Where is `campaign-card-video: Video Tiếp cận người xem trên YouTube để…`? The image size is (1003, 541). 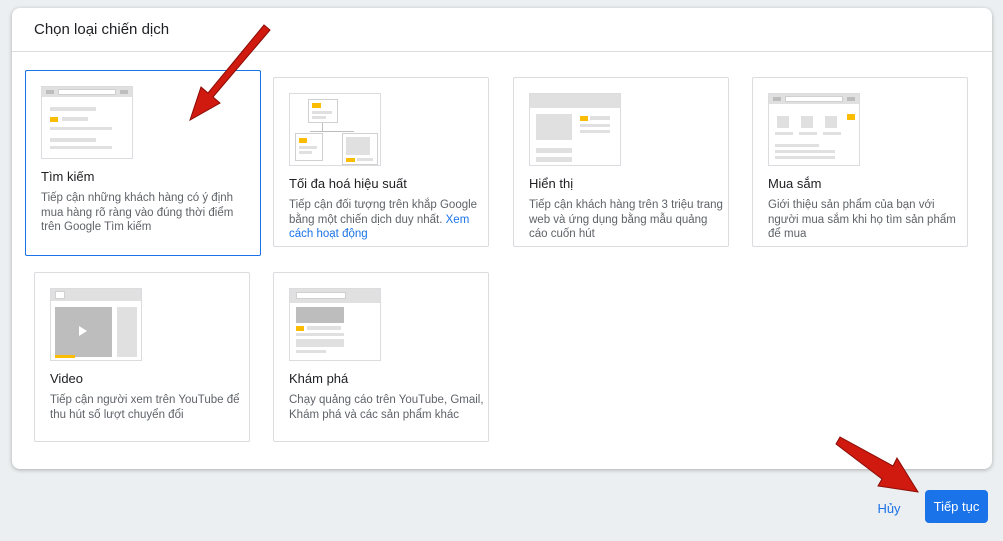 campaign-card-video: Video Tiếp cận người xem trên YouTube để… is located at coordinates (142, 357).